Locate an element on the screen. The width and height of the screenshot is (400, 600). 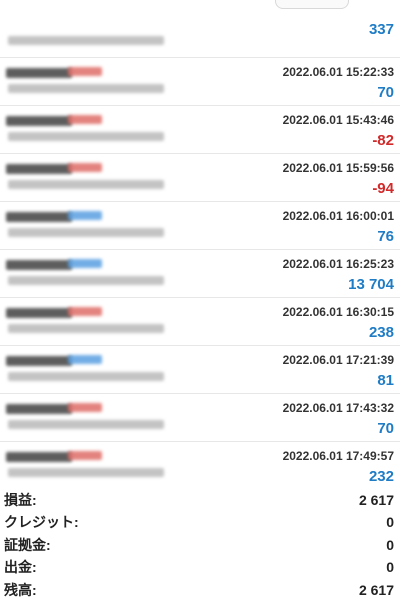
top-tab-edge is located at coordinates (312, 4).